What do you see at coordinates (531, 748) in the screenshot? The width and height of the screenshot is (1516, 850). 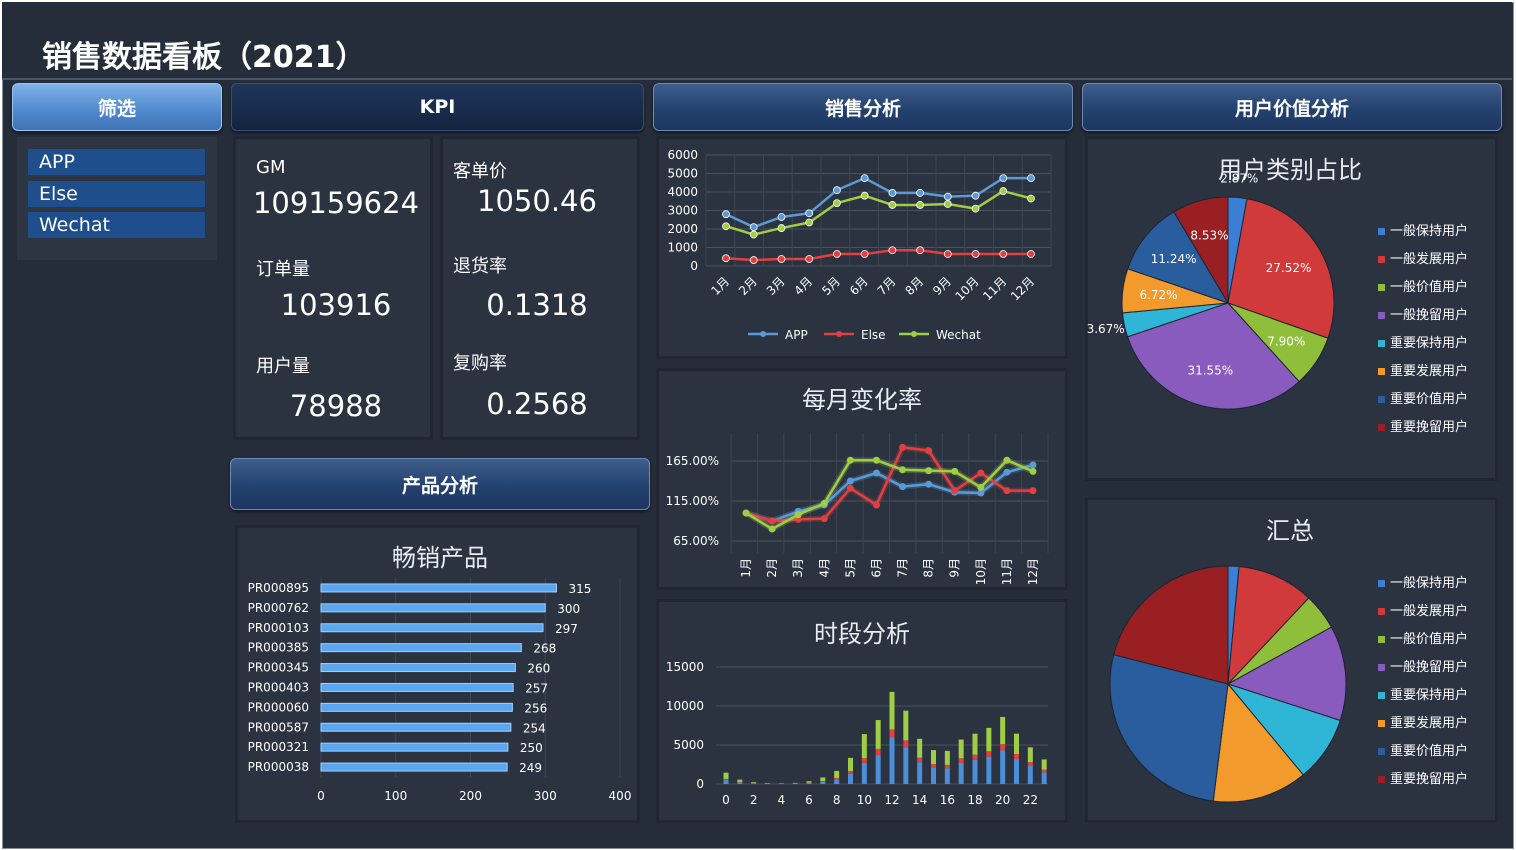 I see `bar-data-label: 250` at bounding box center [531, 748].